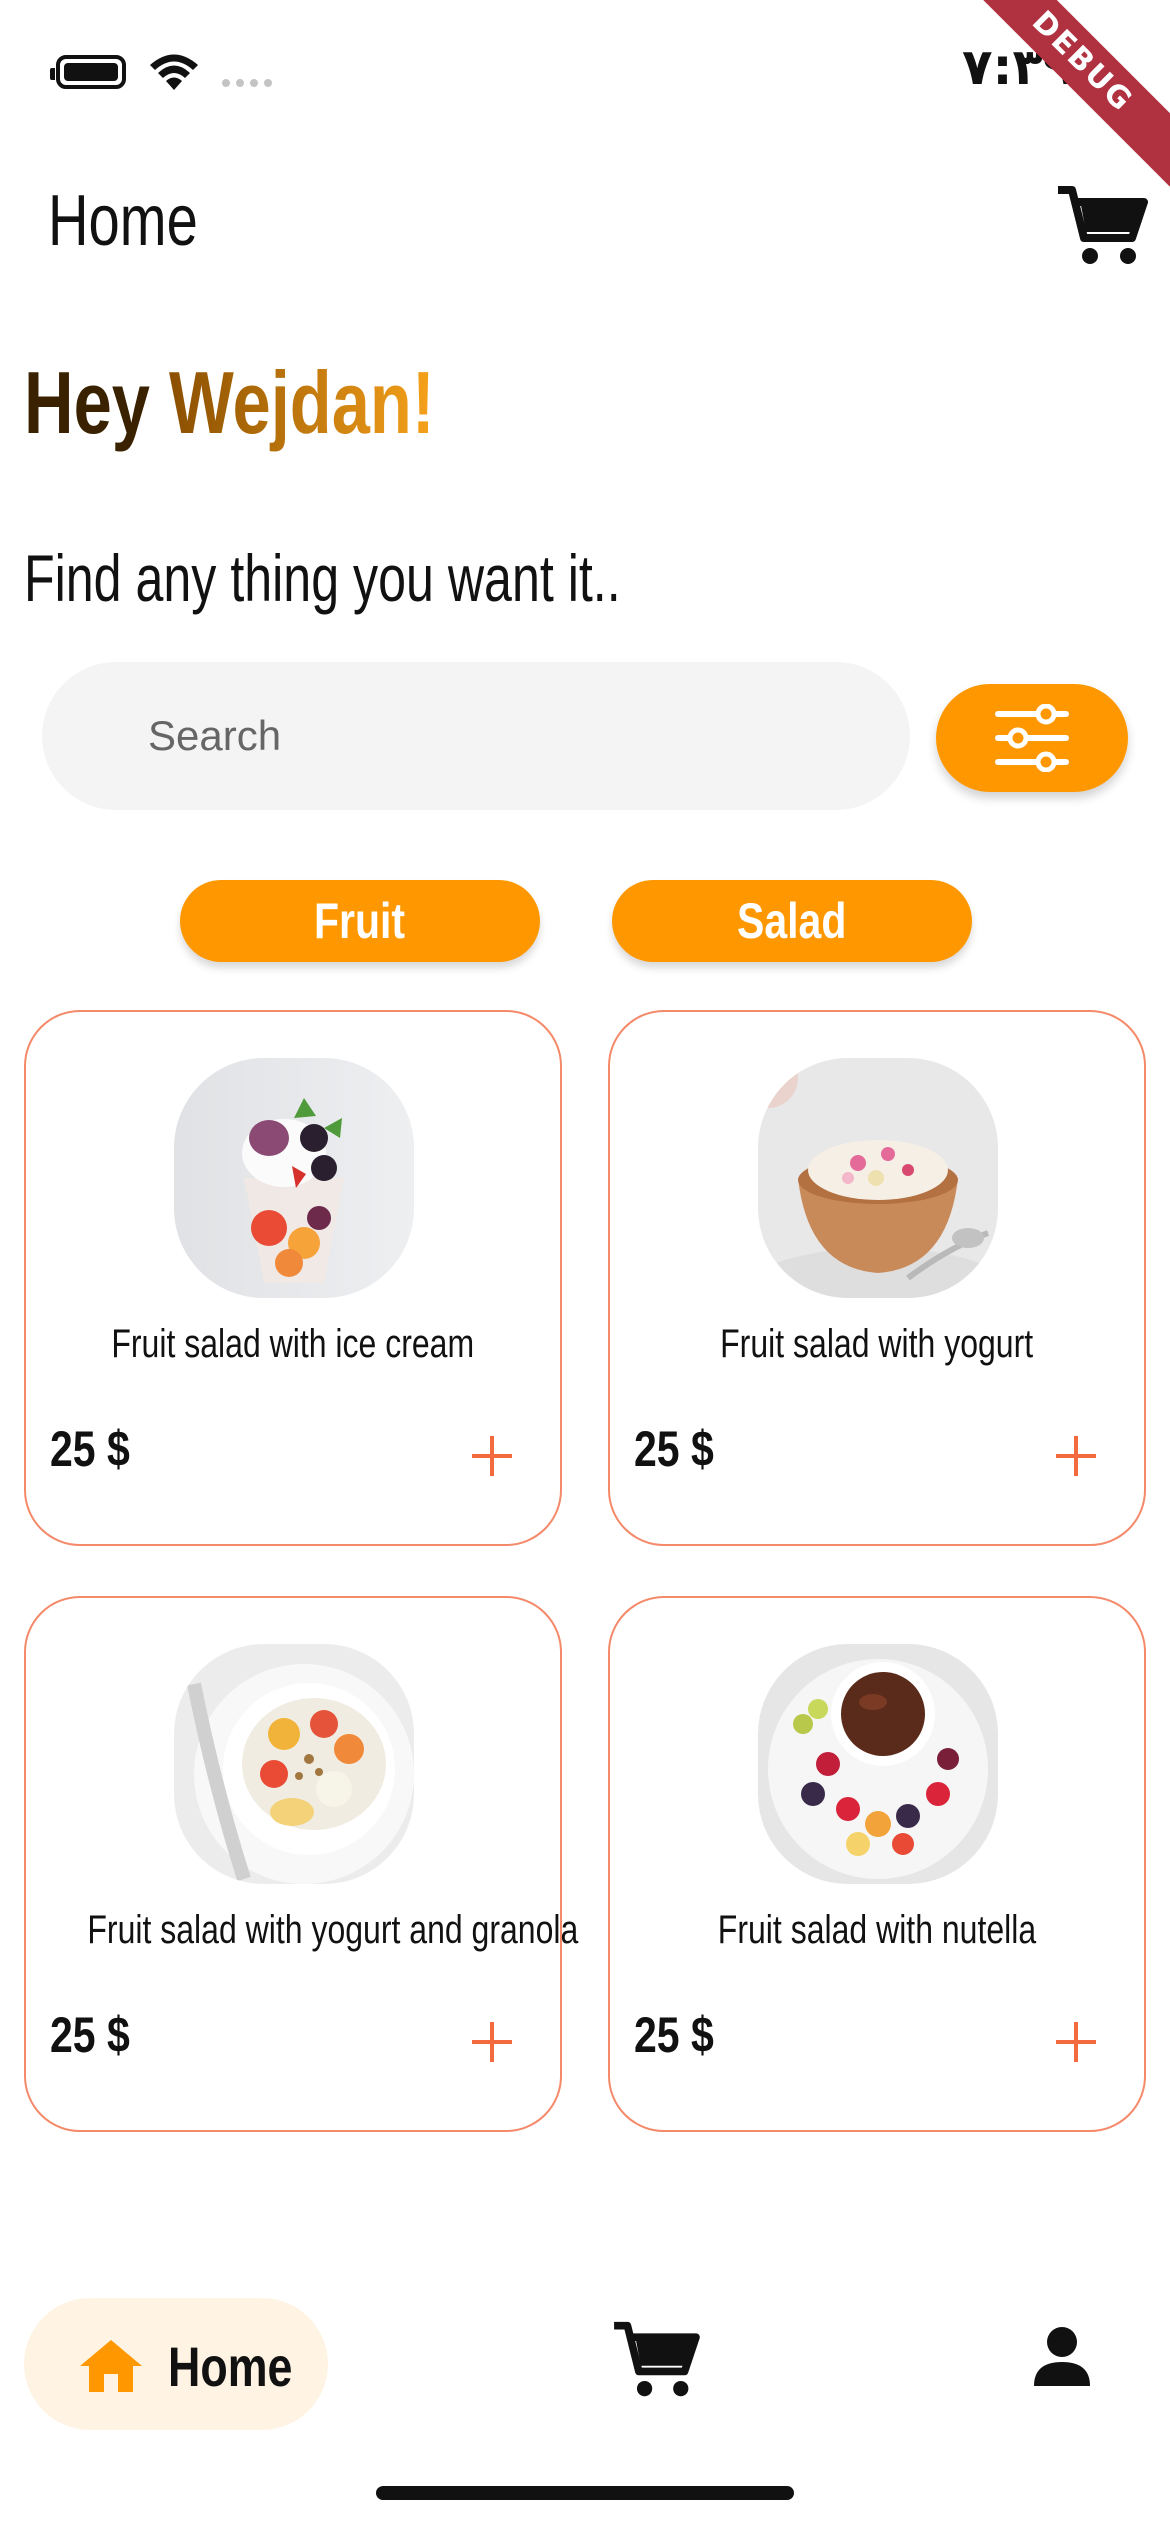 The width and height of the screenshot is (1170, 2532). What do you see at coordinates (585, 2493) in the screenshot?
I see `home-indicator` at bounding box center [585, 2493].